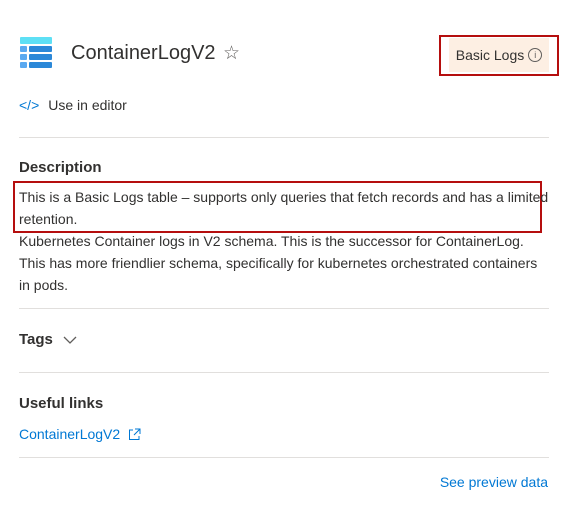 The width and height of the screenshot is (579, 530). I want to click on tags-toggle: Tags, so click(48, 339).